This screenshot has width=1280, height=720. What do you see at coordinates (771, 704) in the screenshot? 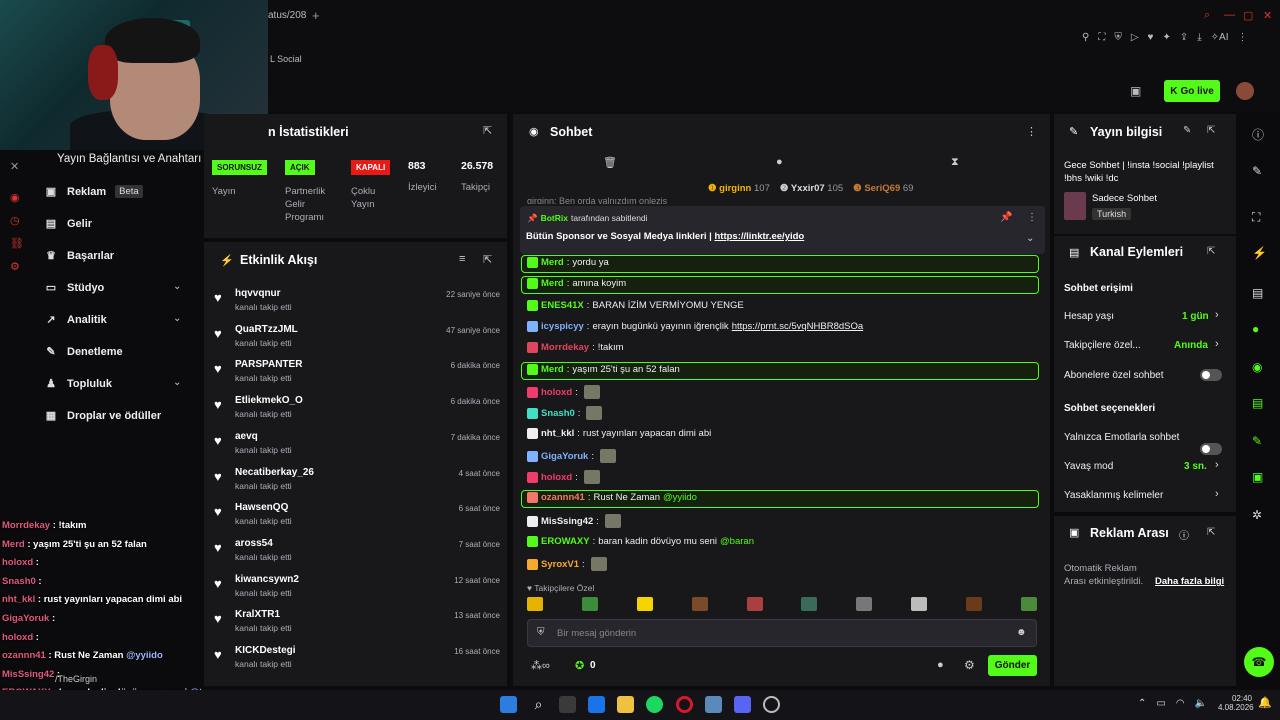
I see `obs-icon` at bounding box center [771, 704].